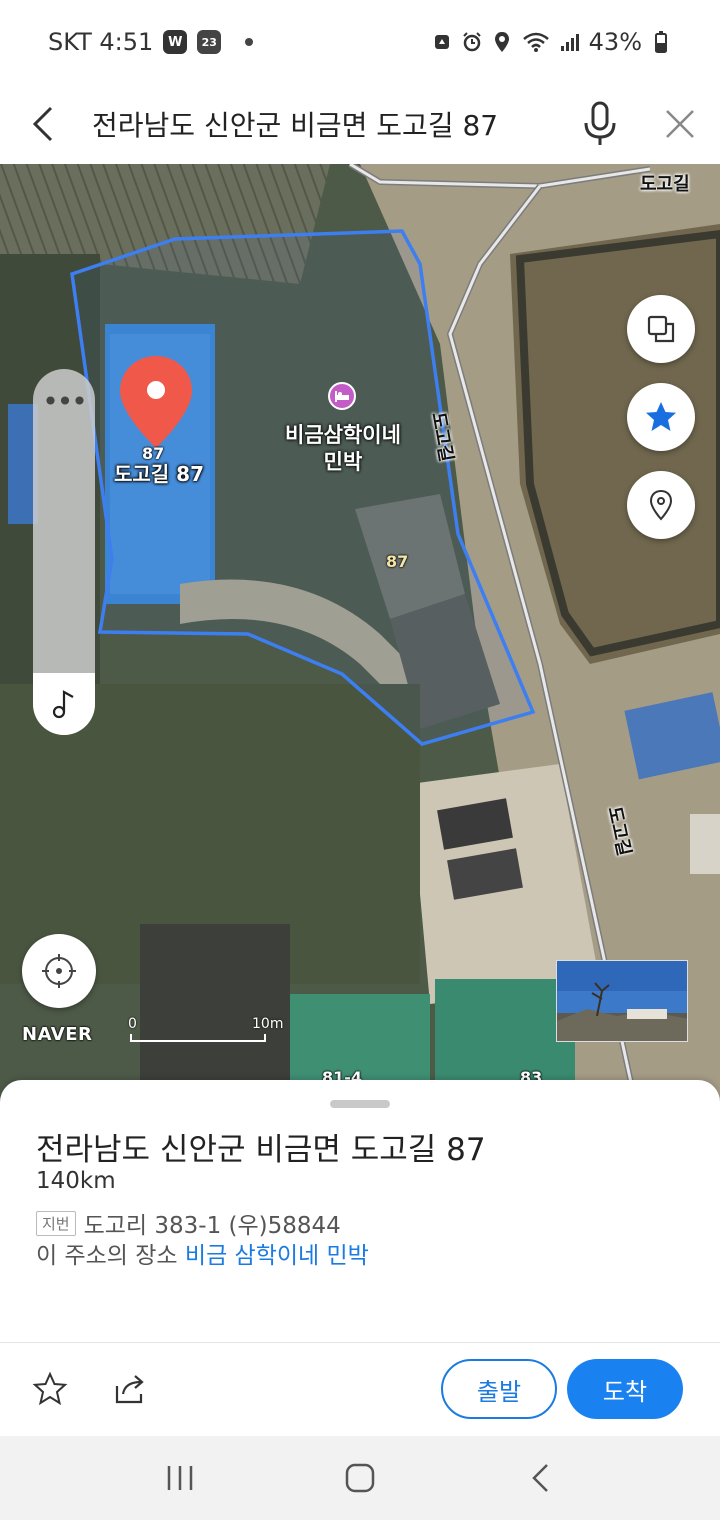  What do you see at coordinates (342, 396) in the screenshot?
I see `lodging-pin-icon` at bounding box center [342, 396].